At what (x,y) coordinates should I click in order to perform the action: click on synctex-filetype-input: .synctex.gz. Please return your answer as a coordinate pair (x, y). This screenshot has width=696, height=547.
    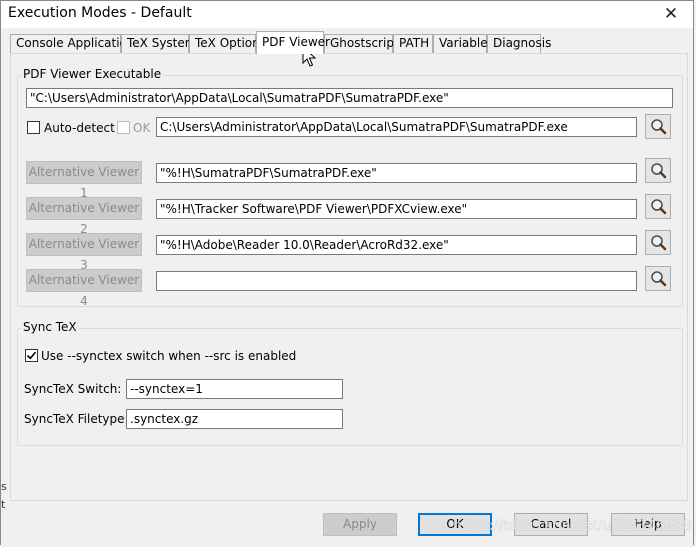
    Looking at the image, I should click on (234, 419).